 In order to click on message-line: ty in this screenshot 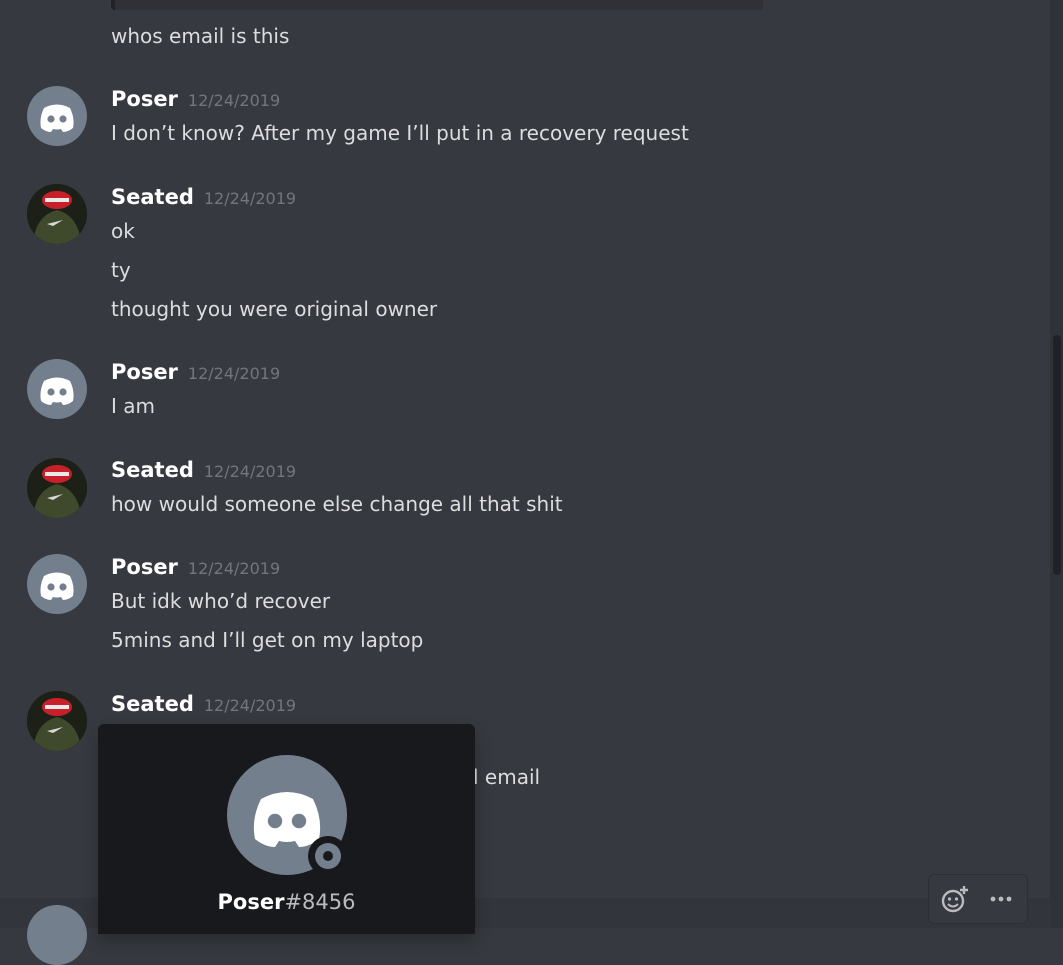, I will do `click(121, 270)`.